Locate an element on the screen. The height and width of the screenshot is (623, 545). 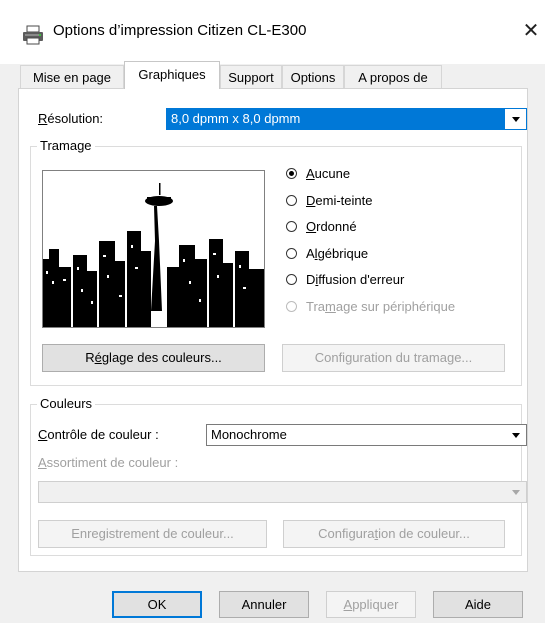
skyline-image is located at coordinates (153, 249).